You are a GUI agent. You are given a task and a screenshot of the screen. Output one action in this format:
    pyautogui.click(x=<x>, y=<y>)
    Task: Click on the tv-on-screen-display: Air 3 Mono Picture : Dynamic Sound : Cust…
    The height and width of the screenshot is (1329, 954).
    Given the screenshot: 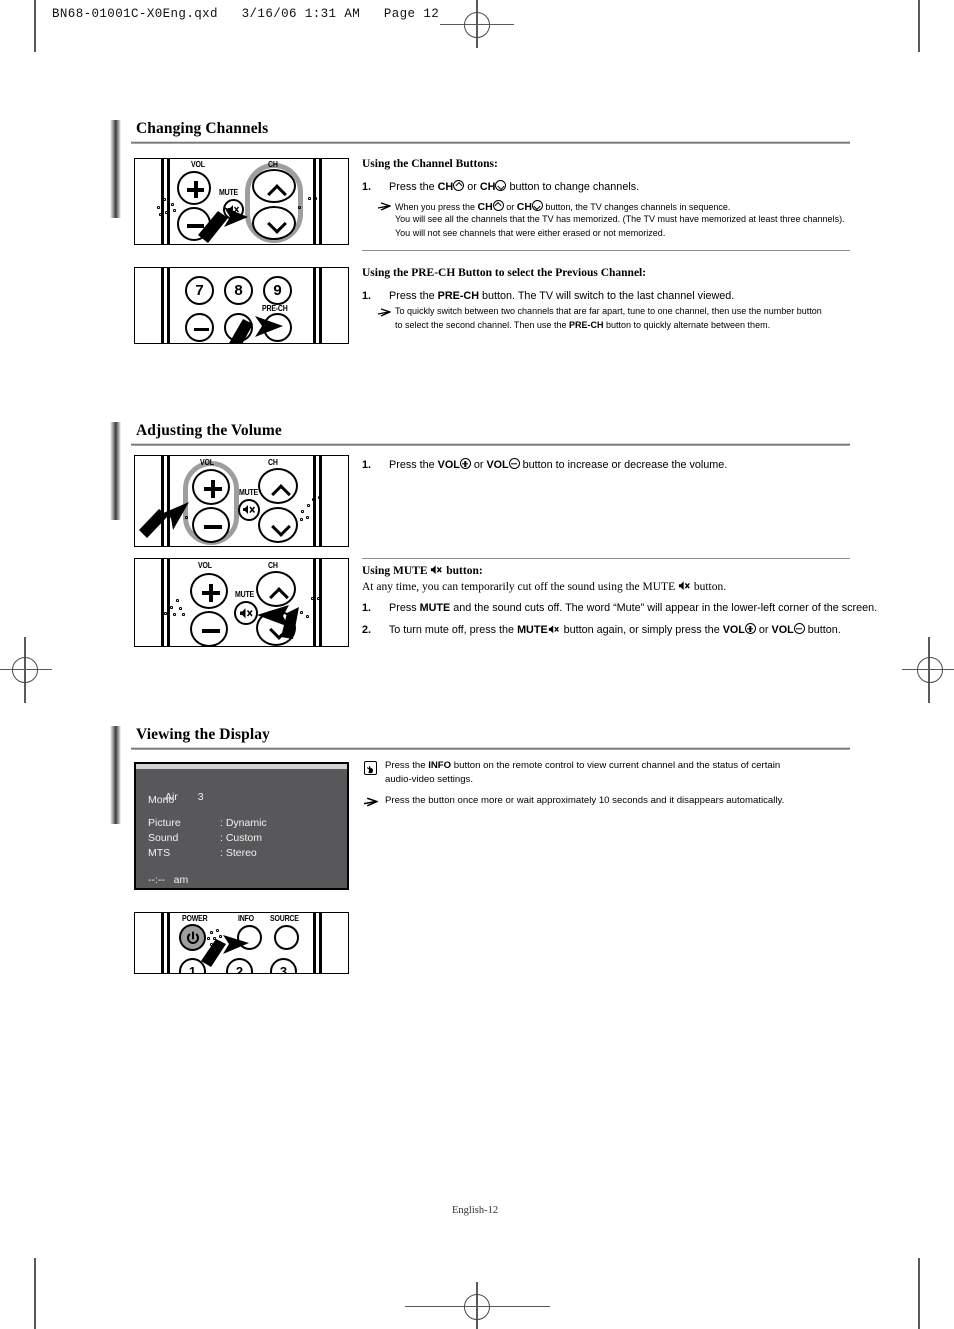 What is the action you would take?
    pyautogui.click(x=241, y=826)
    